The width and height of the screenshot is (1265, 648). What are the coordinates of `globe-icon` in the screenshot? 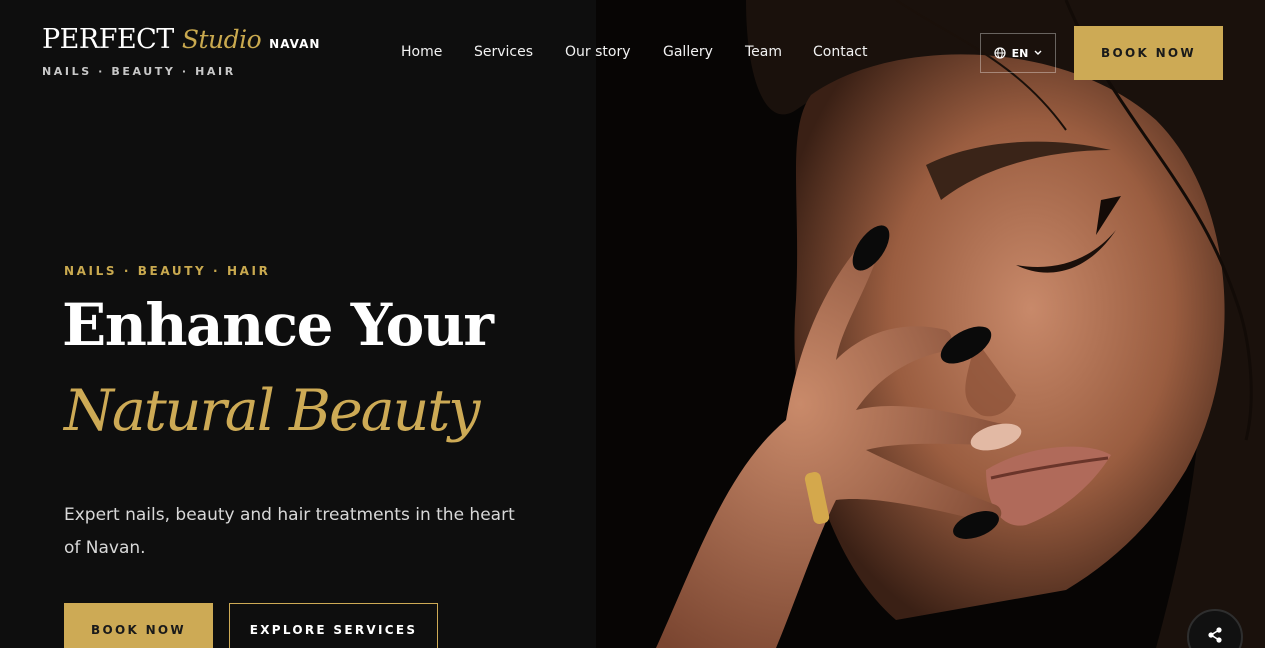 It's located at (1000, 53).